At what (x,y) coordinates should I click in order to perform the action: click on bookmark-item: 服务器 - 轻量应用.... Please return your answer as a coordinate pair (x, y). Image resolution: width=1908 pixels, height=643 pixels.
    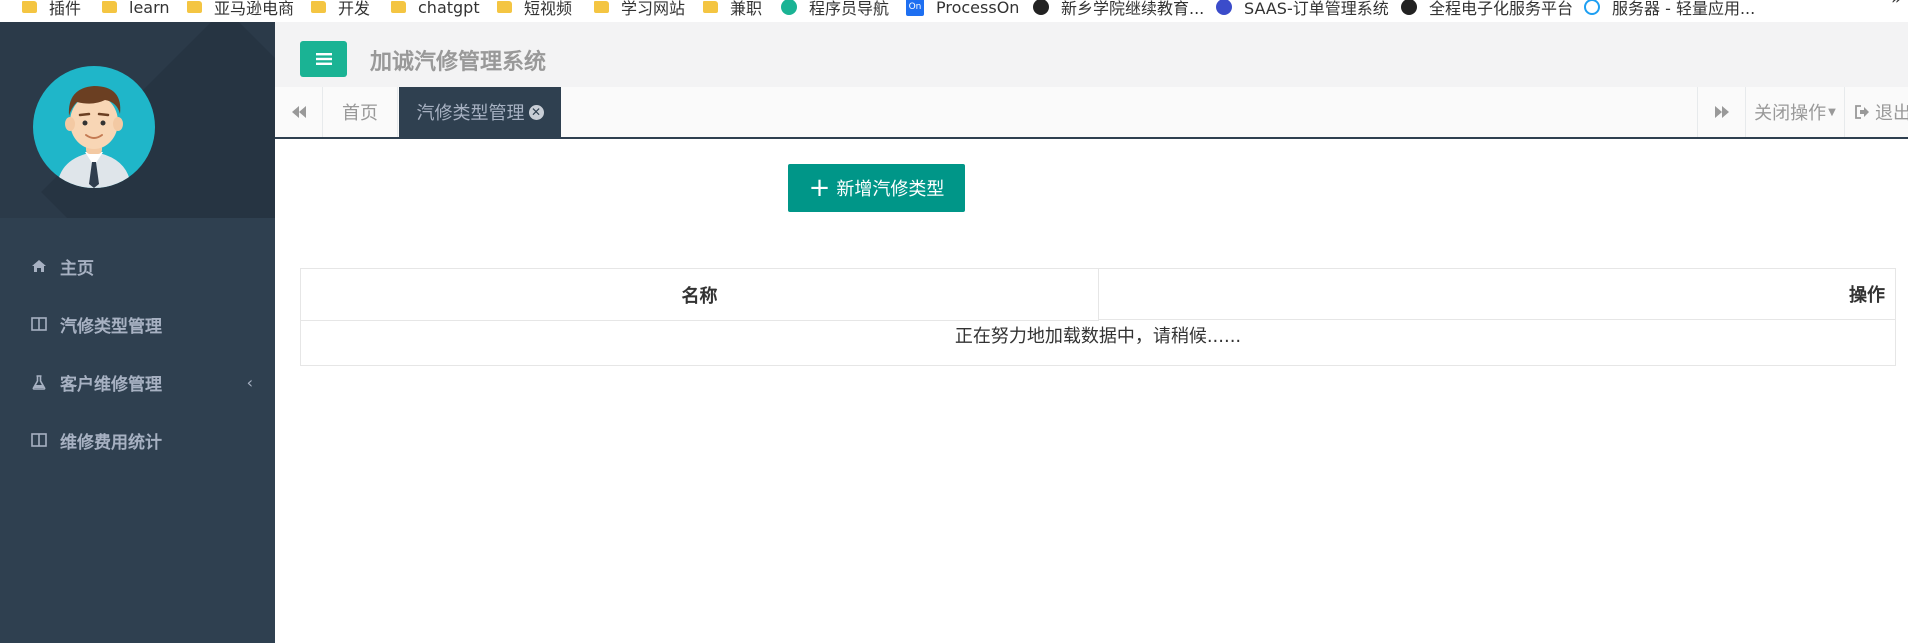
    Looking at the image, I should click on (1669, 11).